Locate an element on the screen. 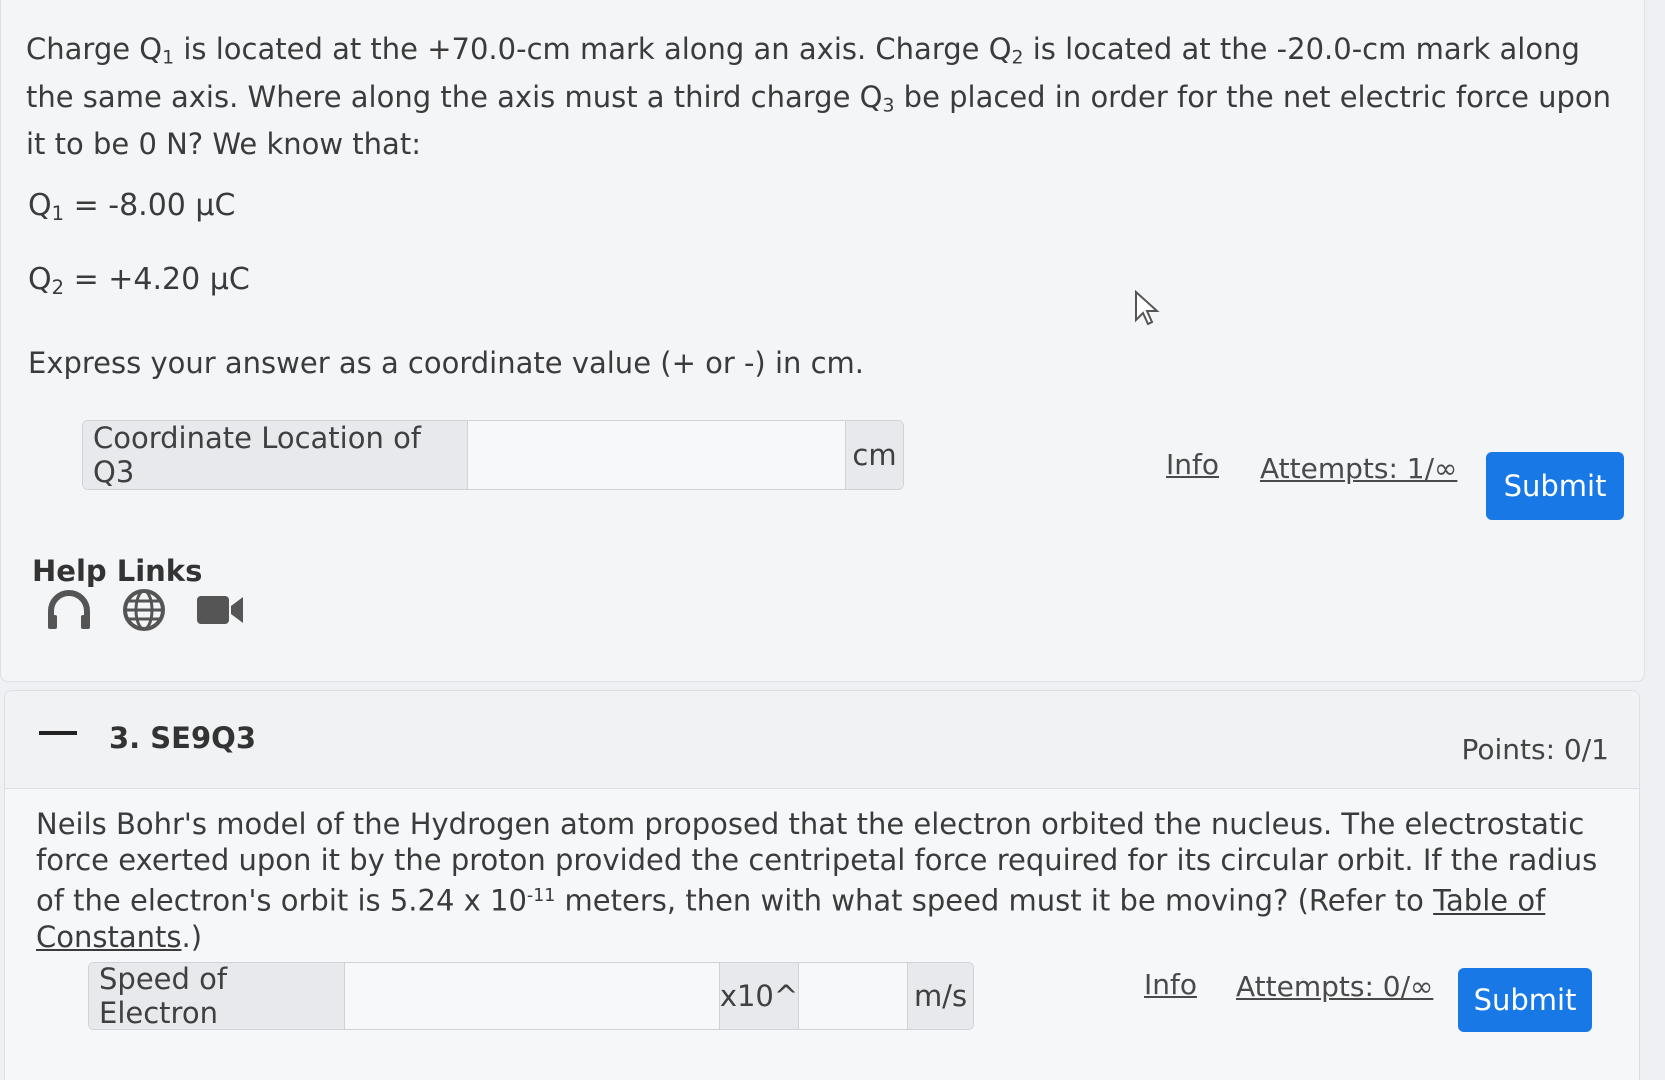  info-link-q2: Info is located at coordinates (1192, 464).